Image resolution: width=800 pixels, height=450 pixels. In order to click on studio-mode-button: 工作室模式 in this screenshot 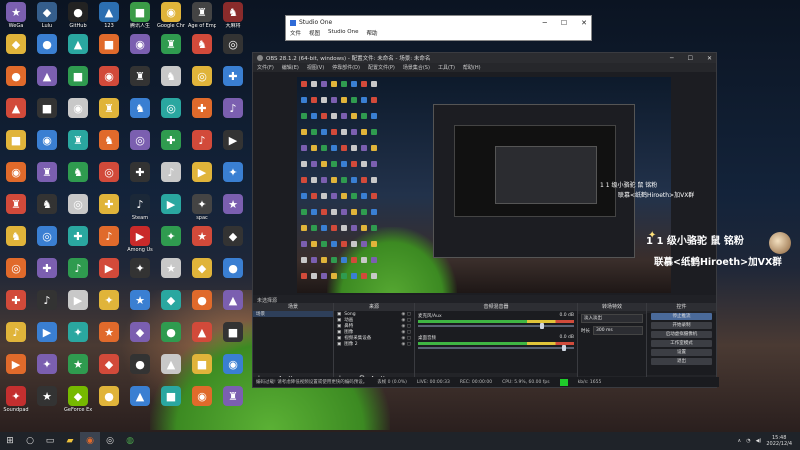, I will do `click(681, 343)`.